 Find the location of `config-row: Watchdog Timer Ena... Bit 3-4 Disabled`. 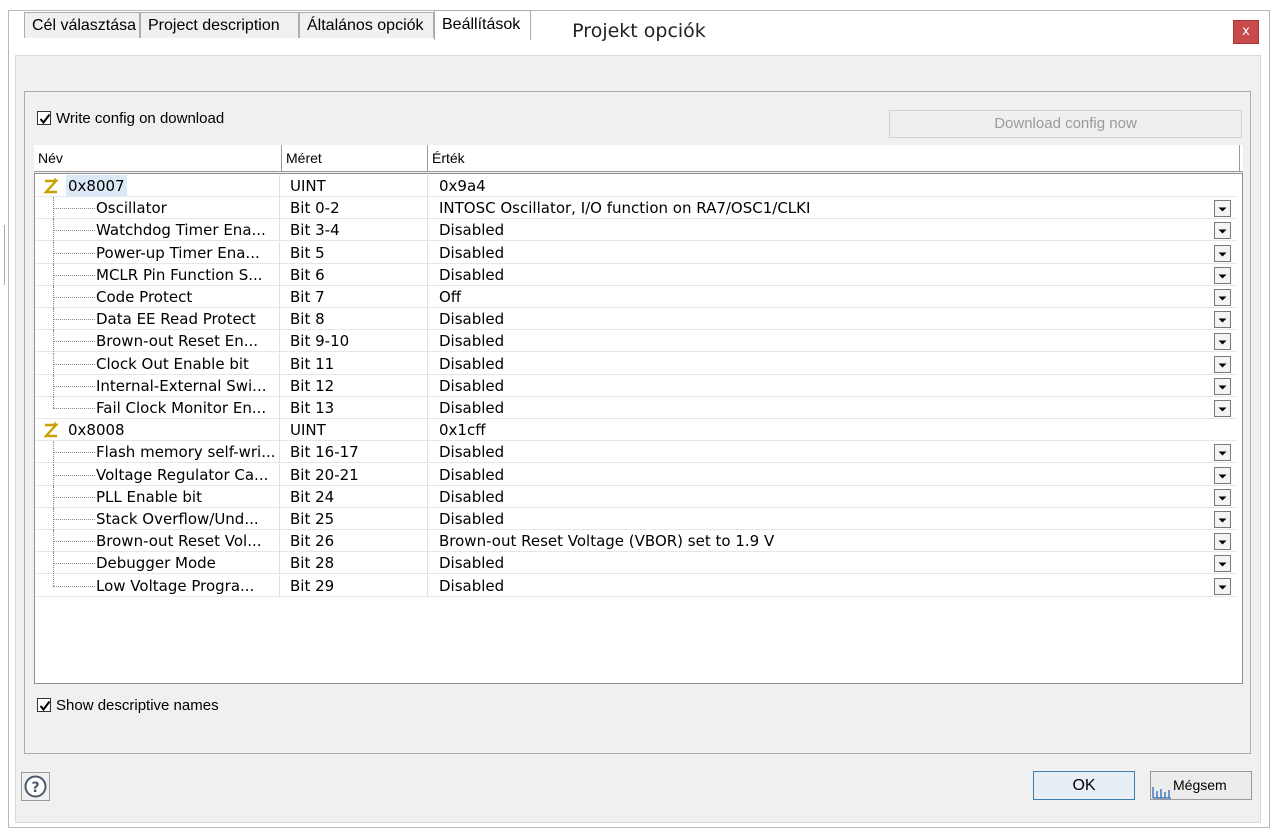

config-row: Watchdog Timer Ena... Bit 3-4 Disabled is located at coordinates (636, 230).